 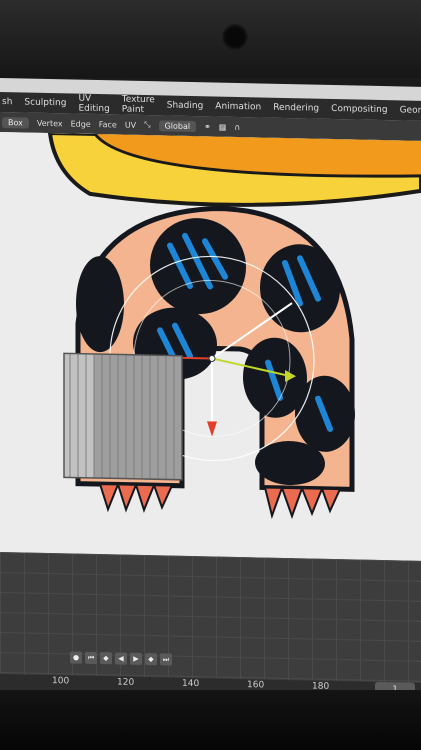 I want to click on tab-animation: Animation, so click(x=238, y=107).